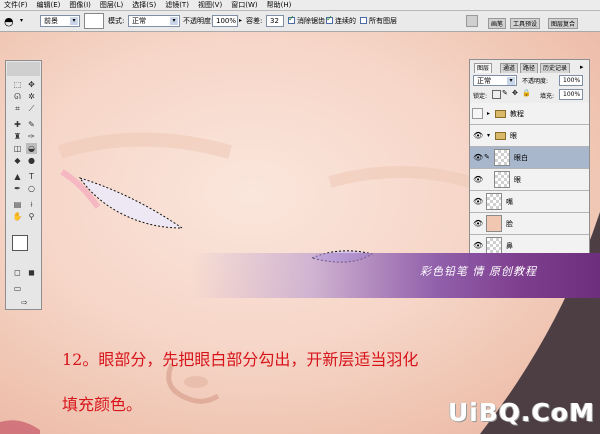 This screenshot has width=600, height=434. What do you see at coordinates (505, 93) in the screenshot?
I see `lock-pixels-icon: ✎` at bounding box center [505, 93].